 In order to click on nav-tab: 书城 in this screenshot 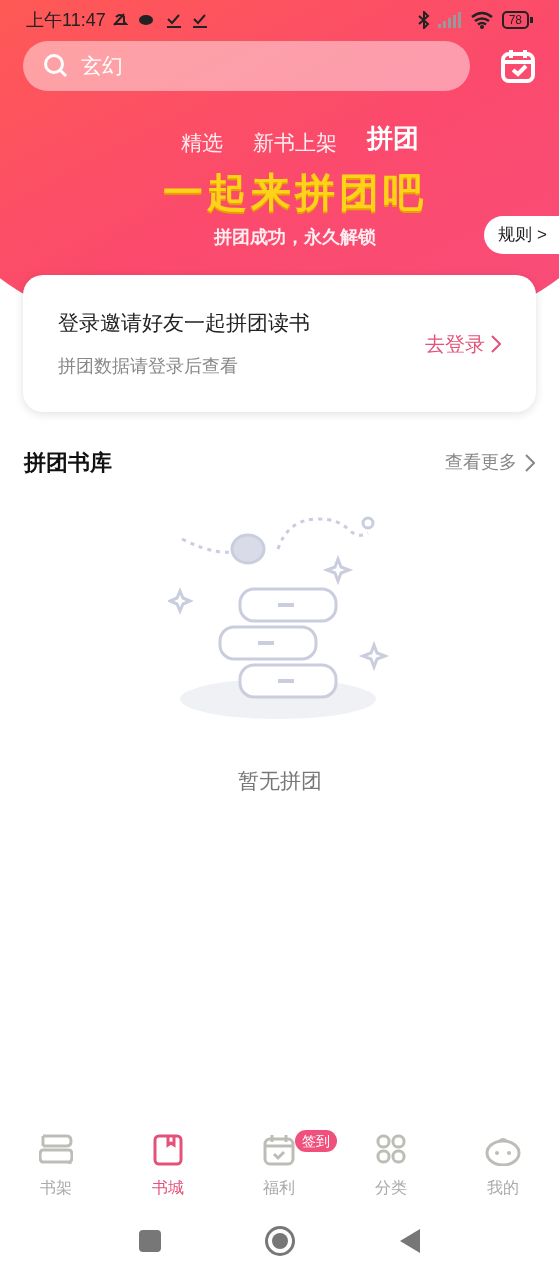, I will do `click(167, 1167)`.